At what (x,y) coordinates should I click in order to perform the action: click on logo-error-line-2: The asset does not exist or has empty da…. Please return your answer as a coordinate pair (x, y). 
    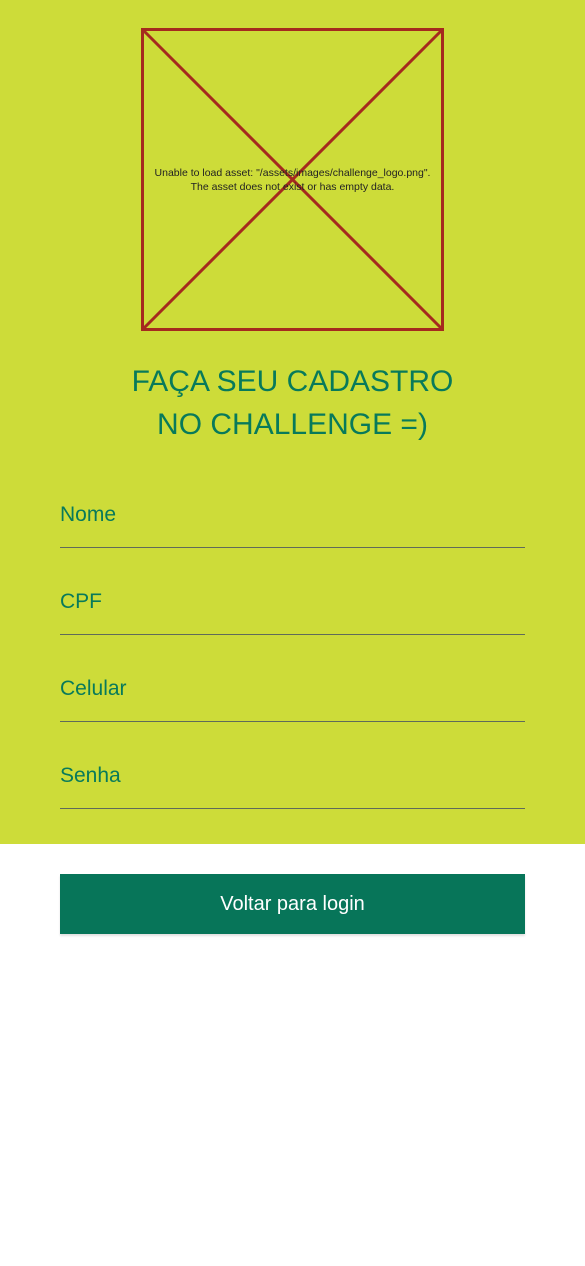
    Looking at the image, I should click on (292, 187).